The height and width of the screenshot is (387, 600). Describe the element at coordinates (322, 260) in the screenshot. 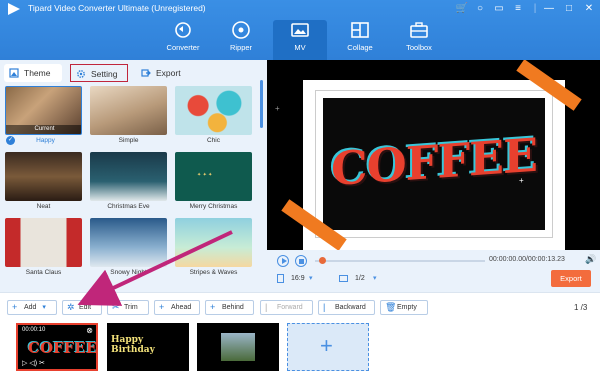

I see `progress-handle` at that location.